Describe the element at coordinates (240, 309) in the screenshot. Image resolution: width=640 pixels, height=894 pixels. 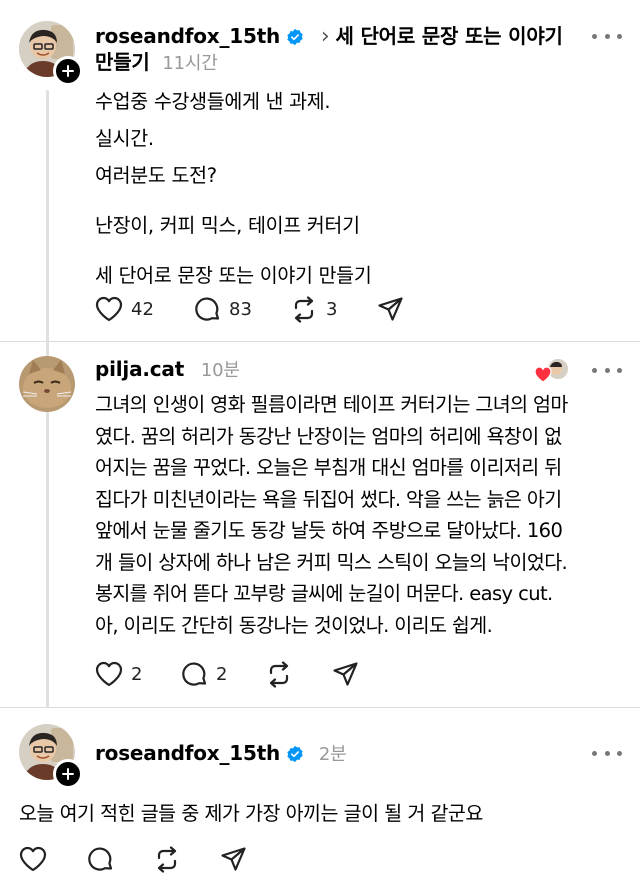
I see `reply-count: 83` at that location.